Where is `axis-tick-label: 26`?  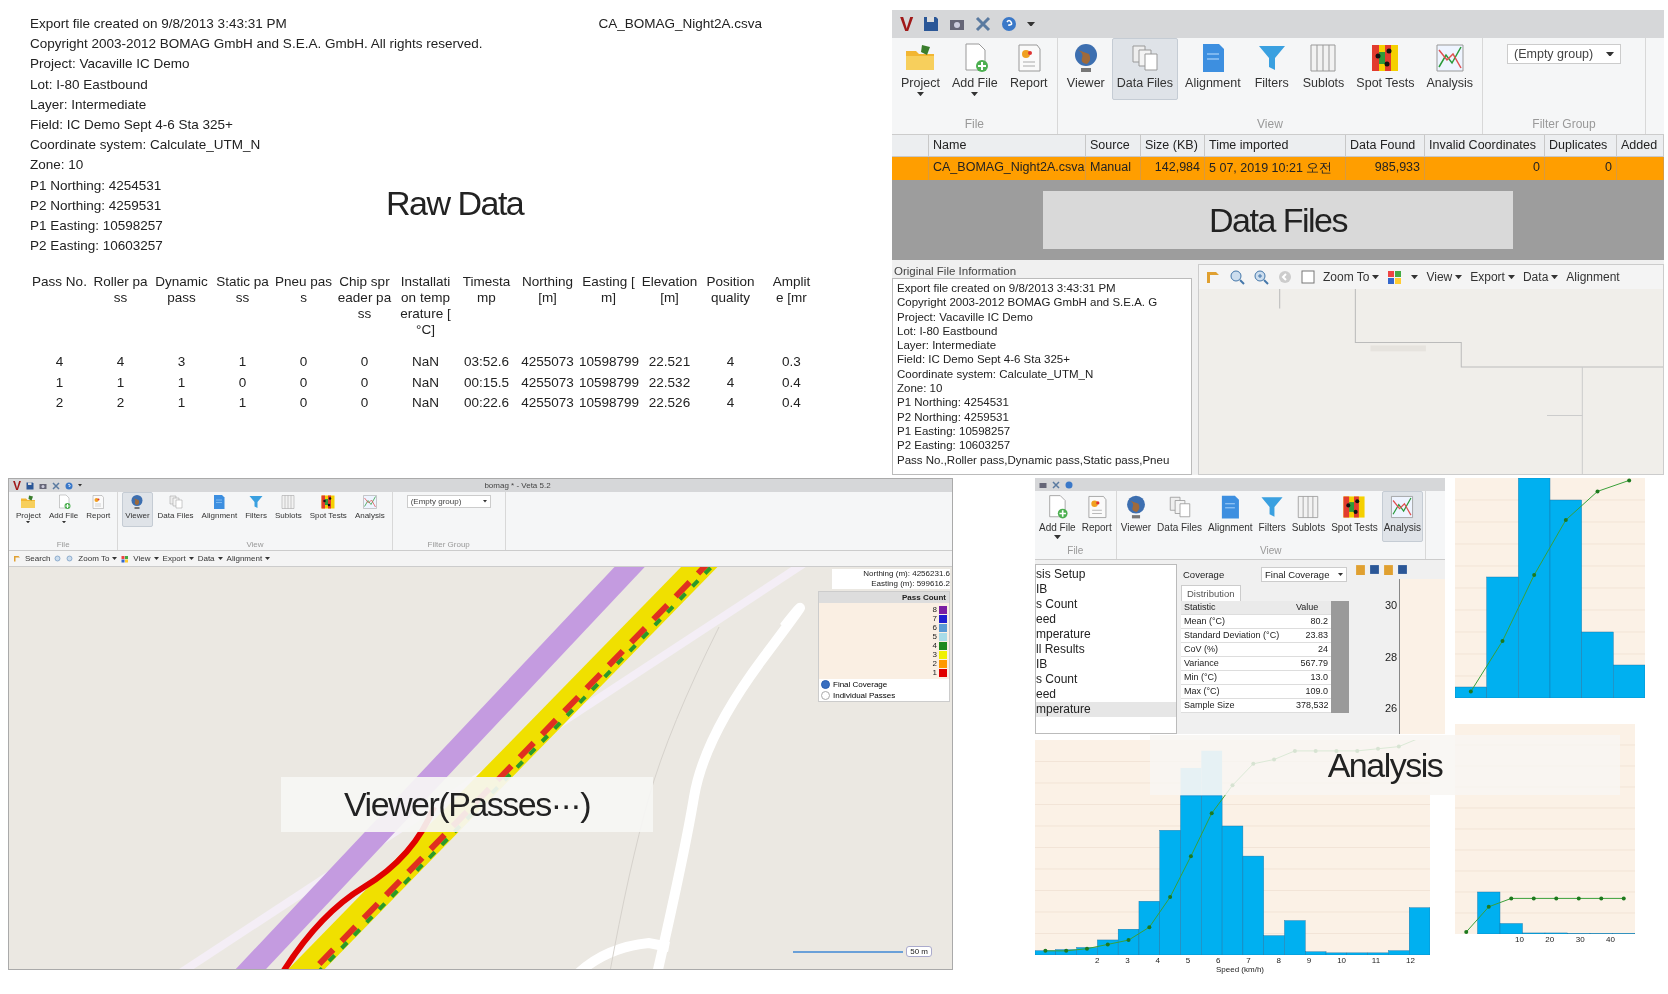
axis-tick-label: 26 is located at coordinates (1391, 708).